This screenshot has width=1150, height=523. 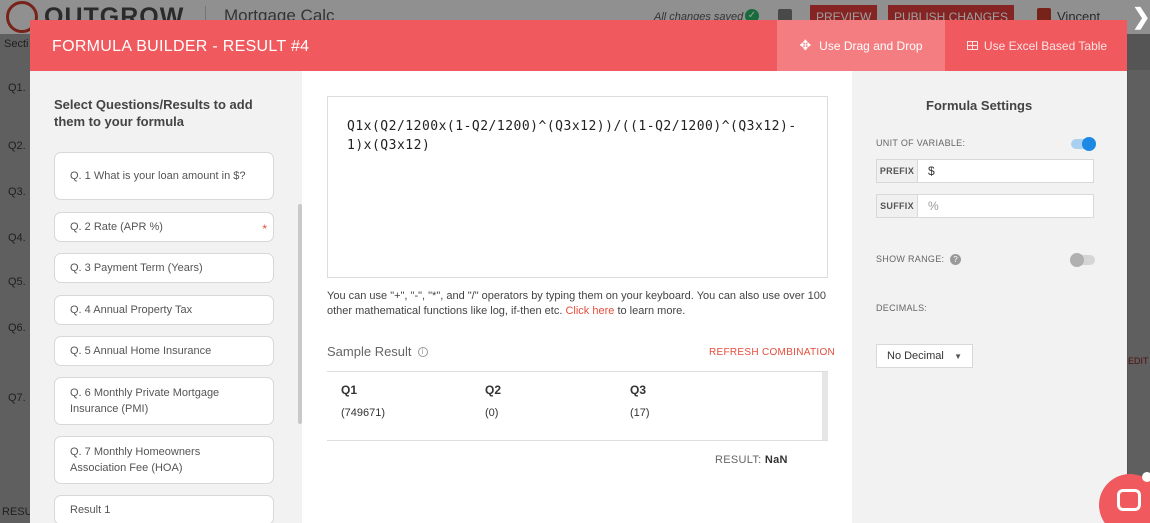 I want to click on question-item-q4: Q. 4 Annual Property Tax, so click(x=164, y=310).